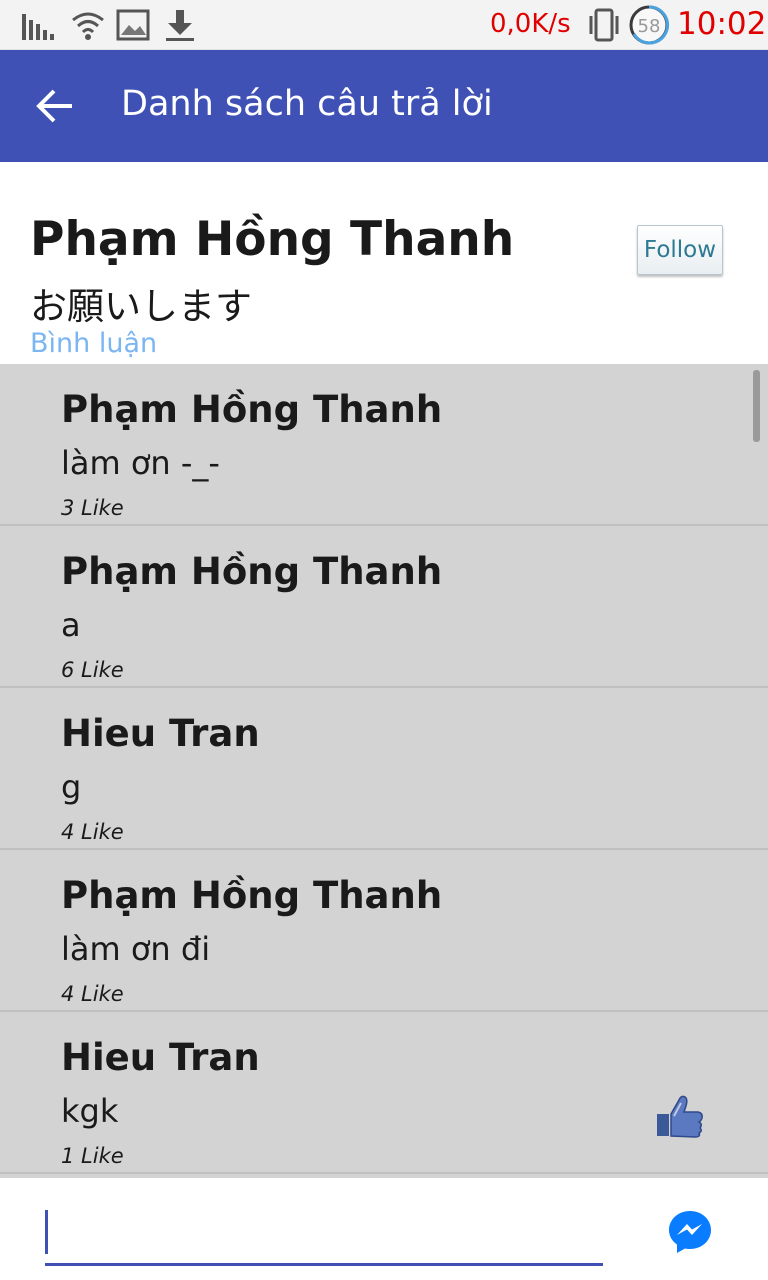 Image resolution: width=768 pixels, height=1280 pixels. I want to click on network-speed: 0,0K/s, so click(530, 24).